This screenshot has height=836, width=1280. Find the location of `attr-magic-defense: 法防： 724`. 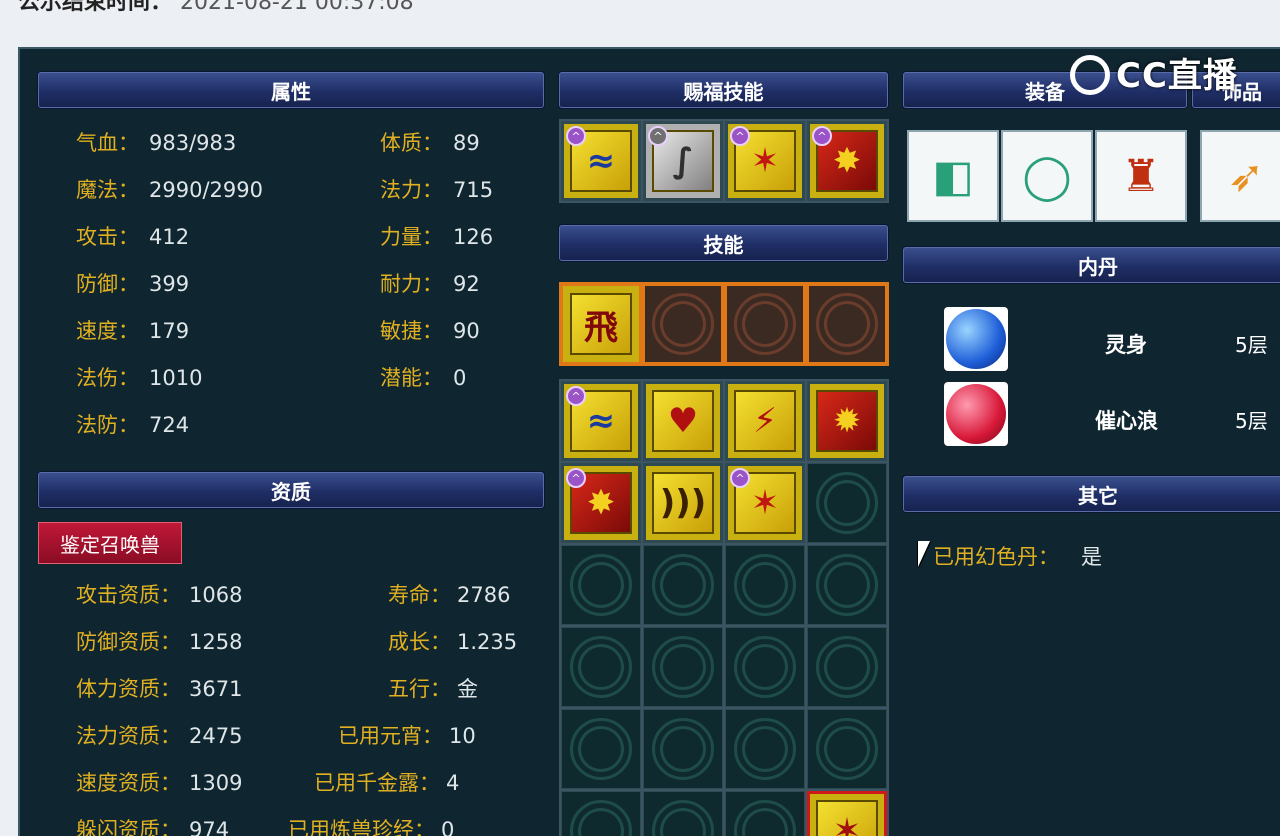

attr-magic-defense: 法防： 724 is located at coordinates (133, 425).